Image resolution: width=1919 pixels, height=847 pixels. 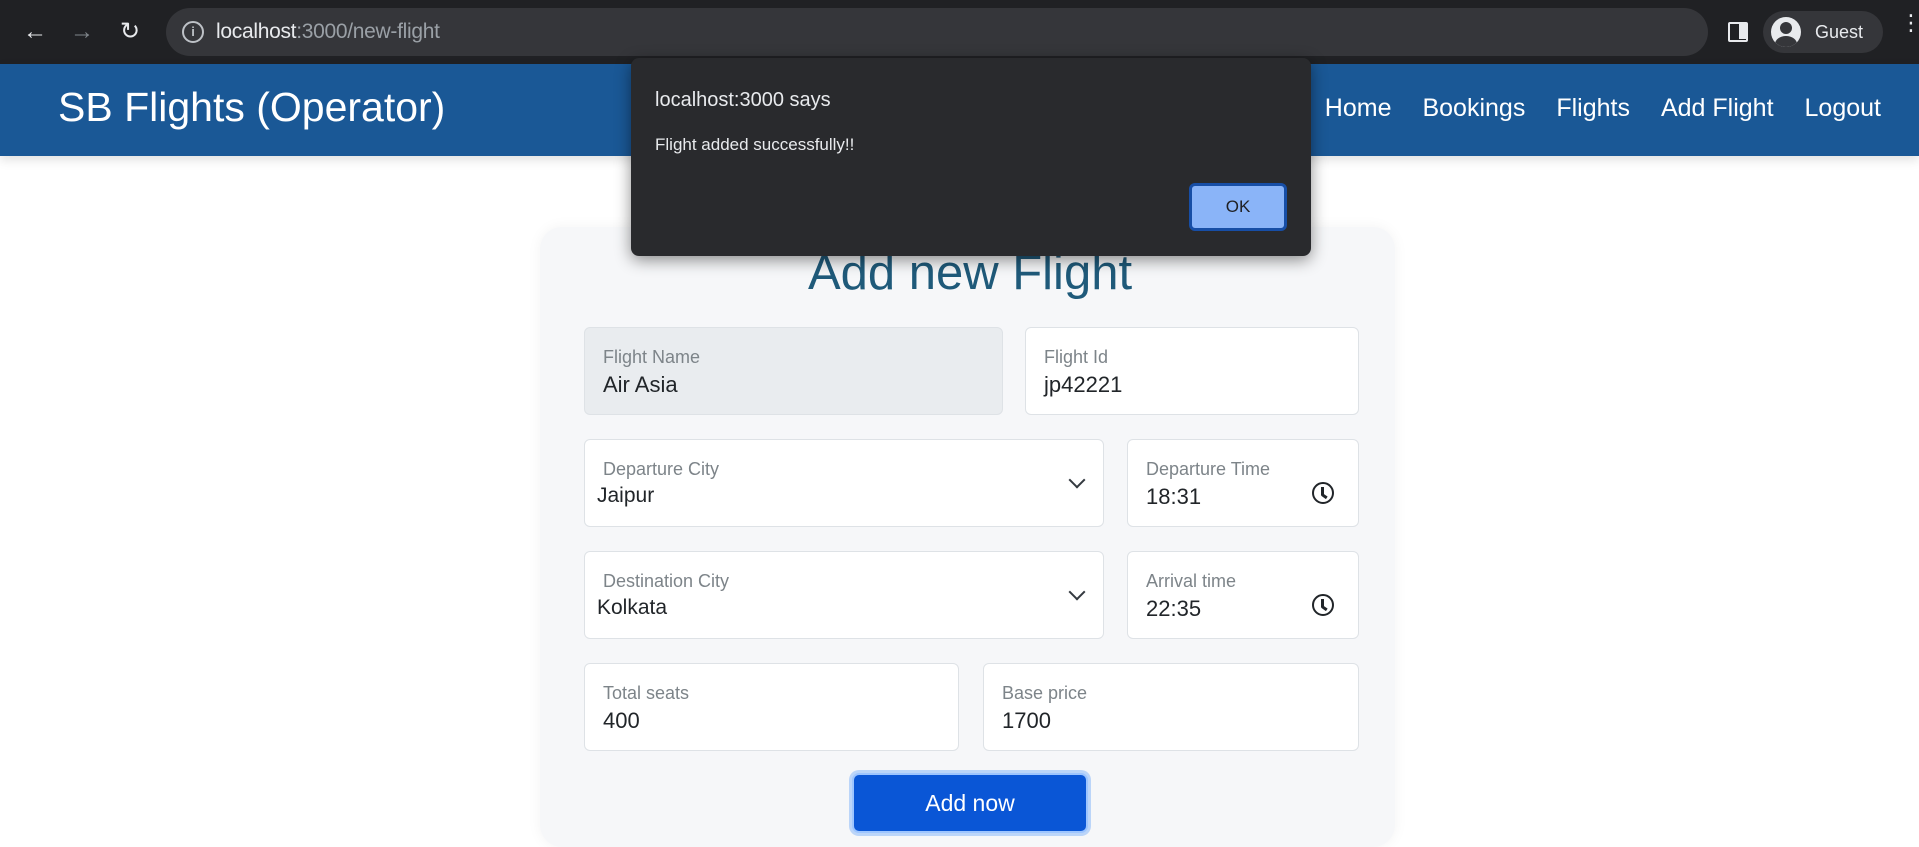 What do you see at coordinates (1026, 720) in the screenshot?
I see `base-price-value: 1700` at bounding box center [1026, 720].